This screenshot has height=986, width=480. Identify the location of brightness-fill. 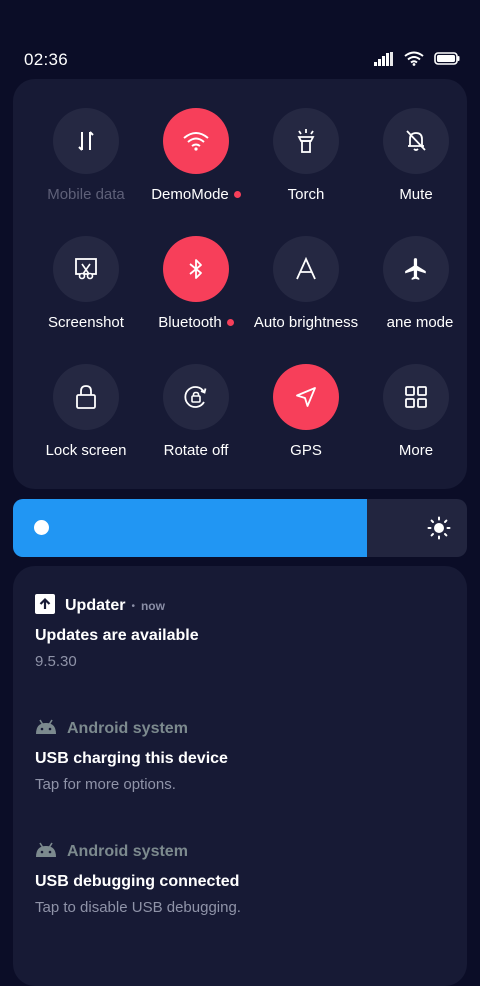
(190, 528).